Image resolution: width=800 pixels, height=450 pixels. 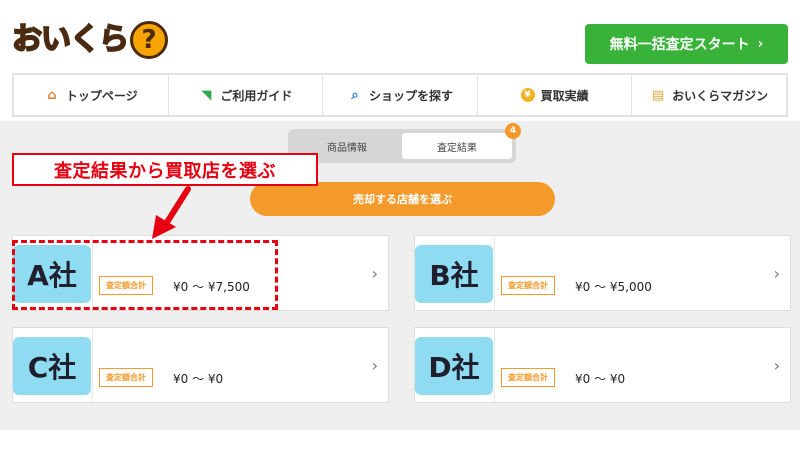 What do you see at coordinates (454, 274) in the screenshot?
I see `shop-thumbnail: B社` at bounding box center [454, 274].